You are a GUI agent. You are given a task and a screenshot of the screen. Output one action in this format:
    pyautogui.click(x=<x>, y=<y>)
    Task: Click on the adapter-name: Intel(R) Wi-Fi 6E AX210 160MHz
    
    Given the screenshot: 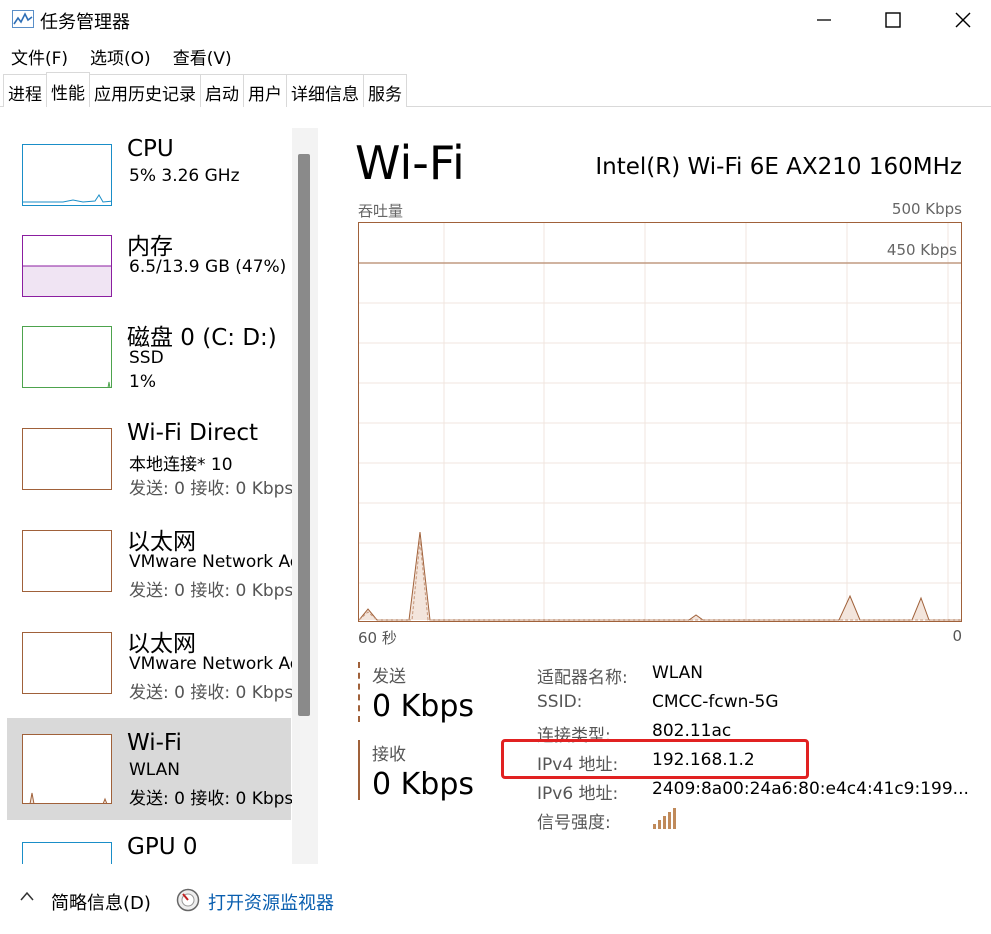 What is the action you would take?
    pyautogui.click(x=778, y=167)
    